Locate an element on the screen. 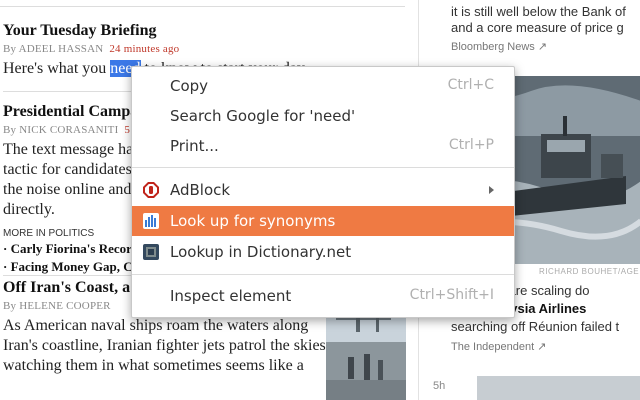 The height and width of the screenshot is (400, 640). rail-source-link: The Independent ↗ is located at coordinates (498, 346).